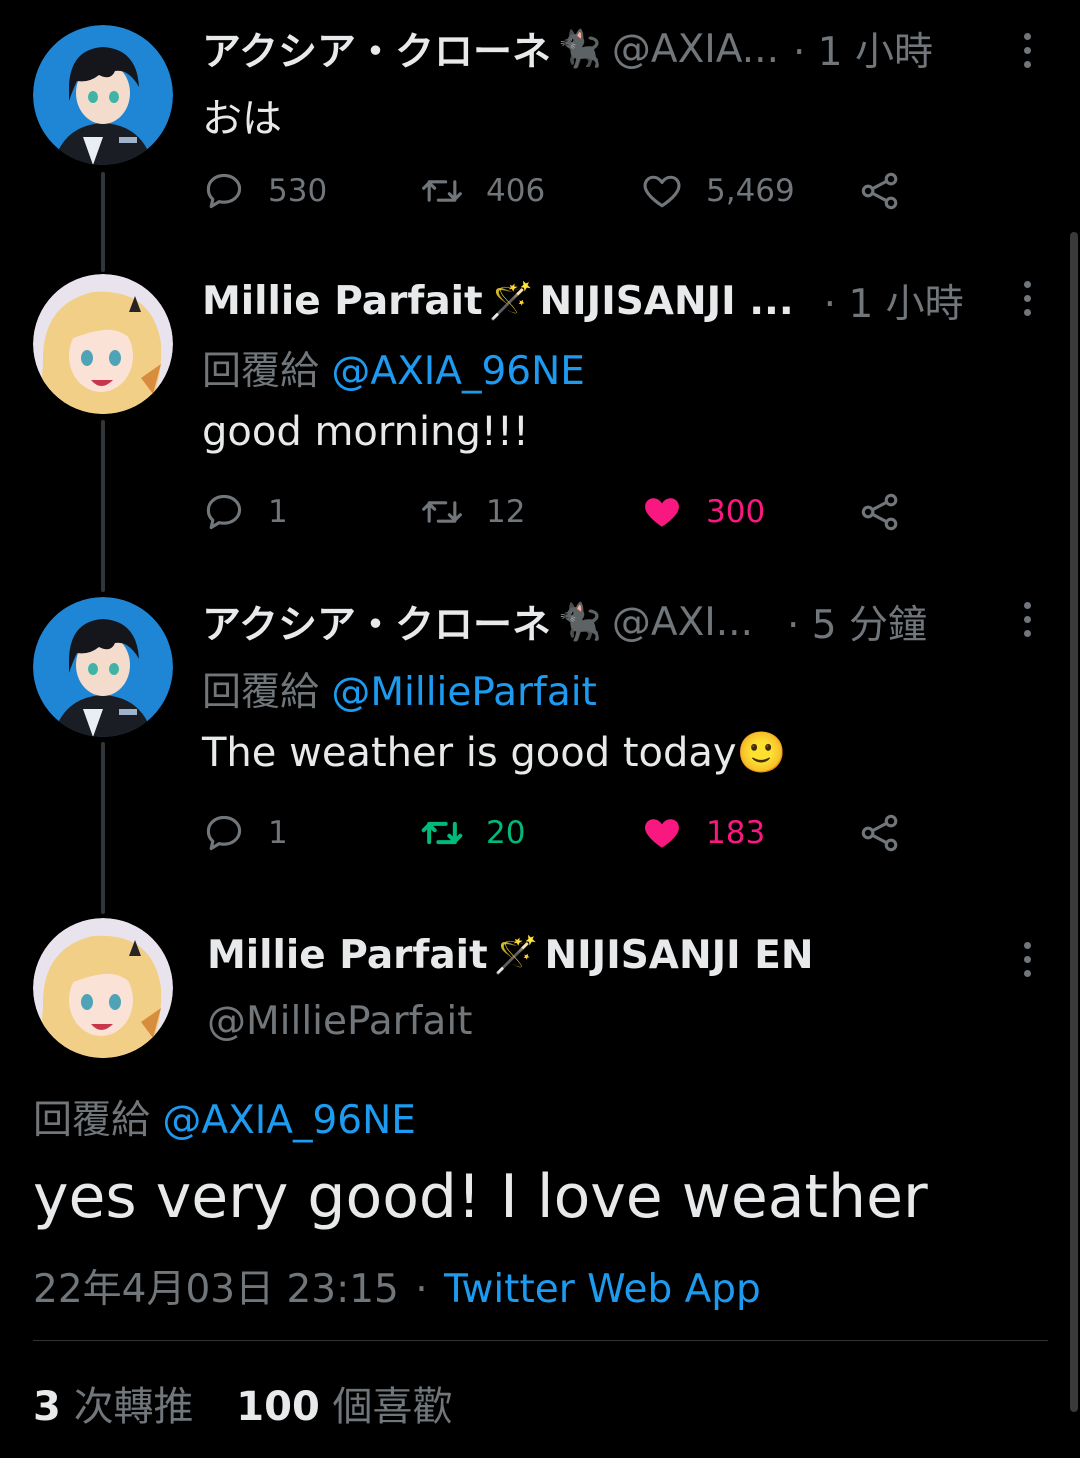 This screenshot has height=1458, width=1080. I want to click on focused-tweet-header: Millie Parfait 🪄 NIJISANJI EN, so click(510, 955).